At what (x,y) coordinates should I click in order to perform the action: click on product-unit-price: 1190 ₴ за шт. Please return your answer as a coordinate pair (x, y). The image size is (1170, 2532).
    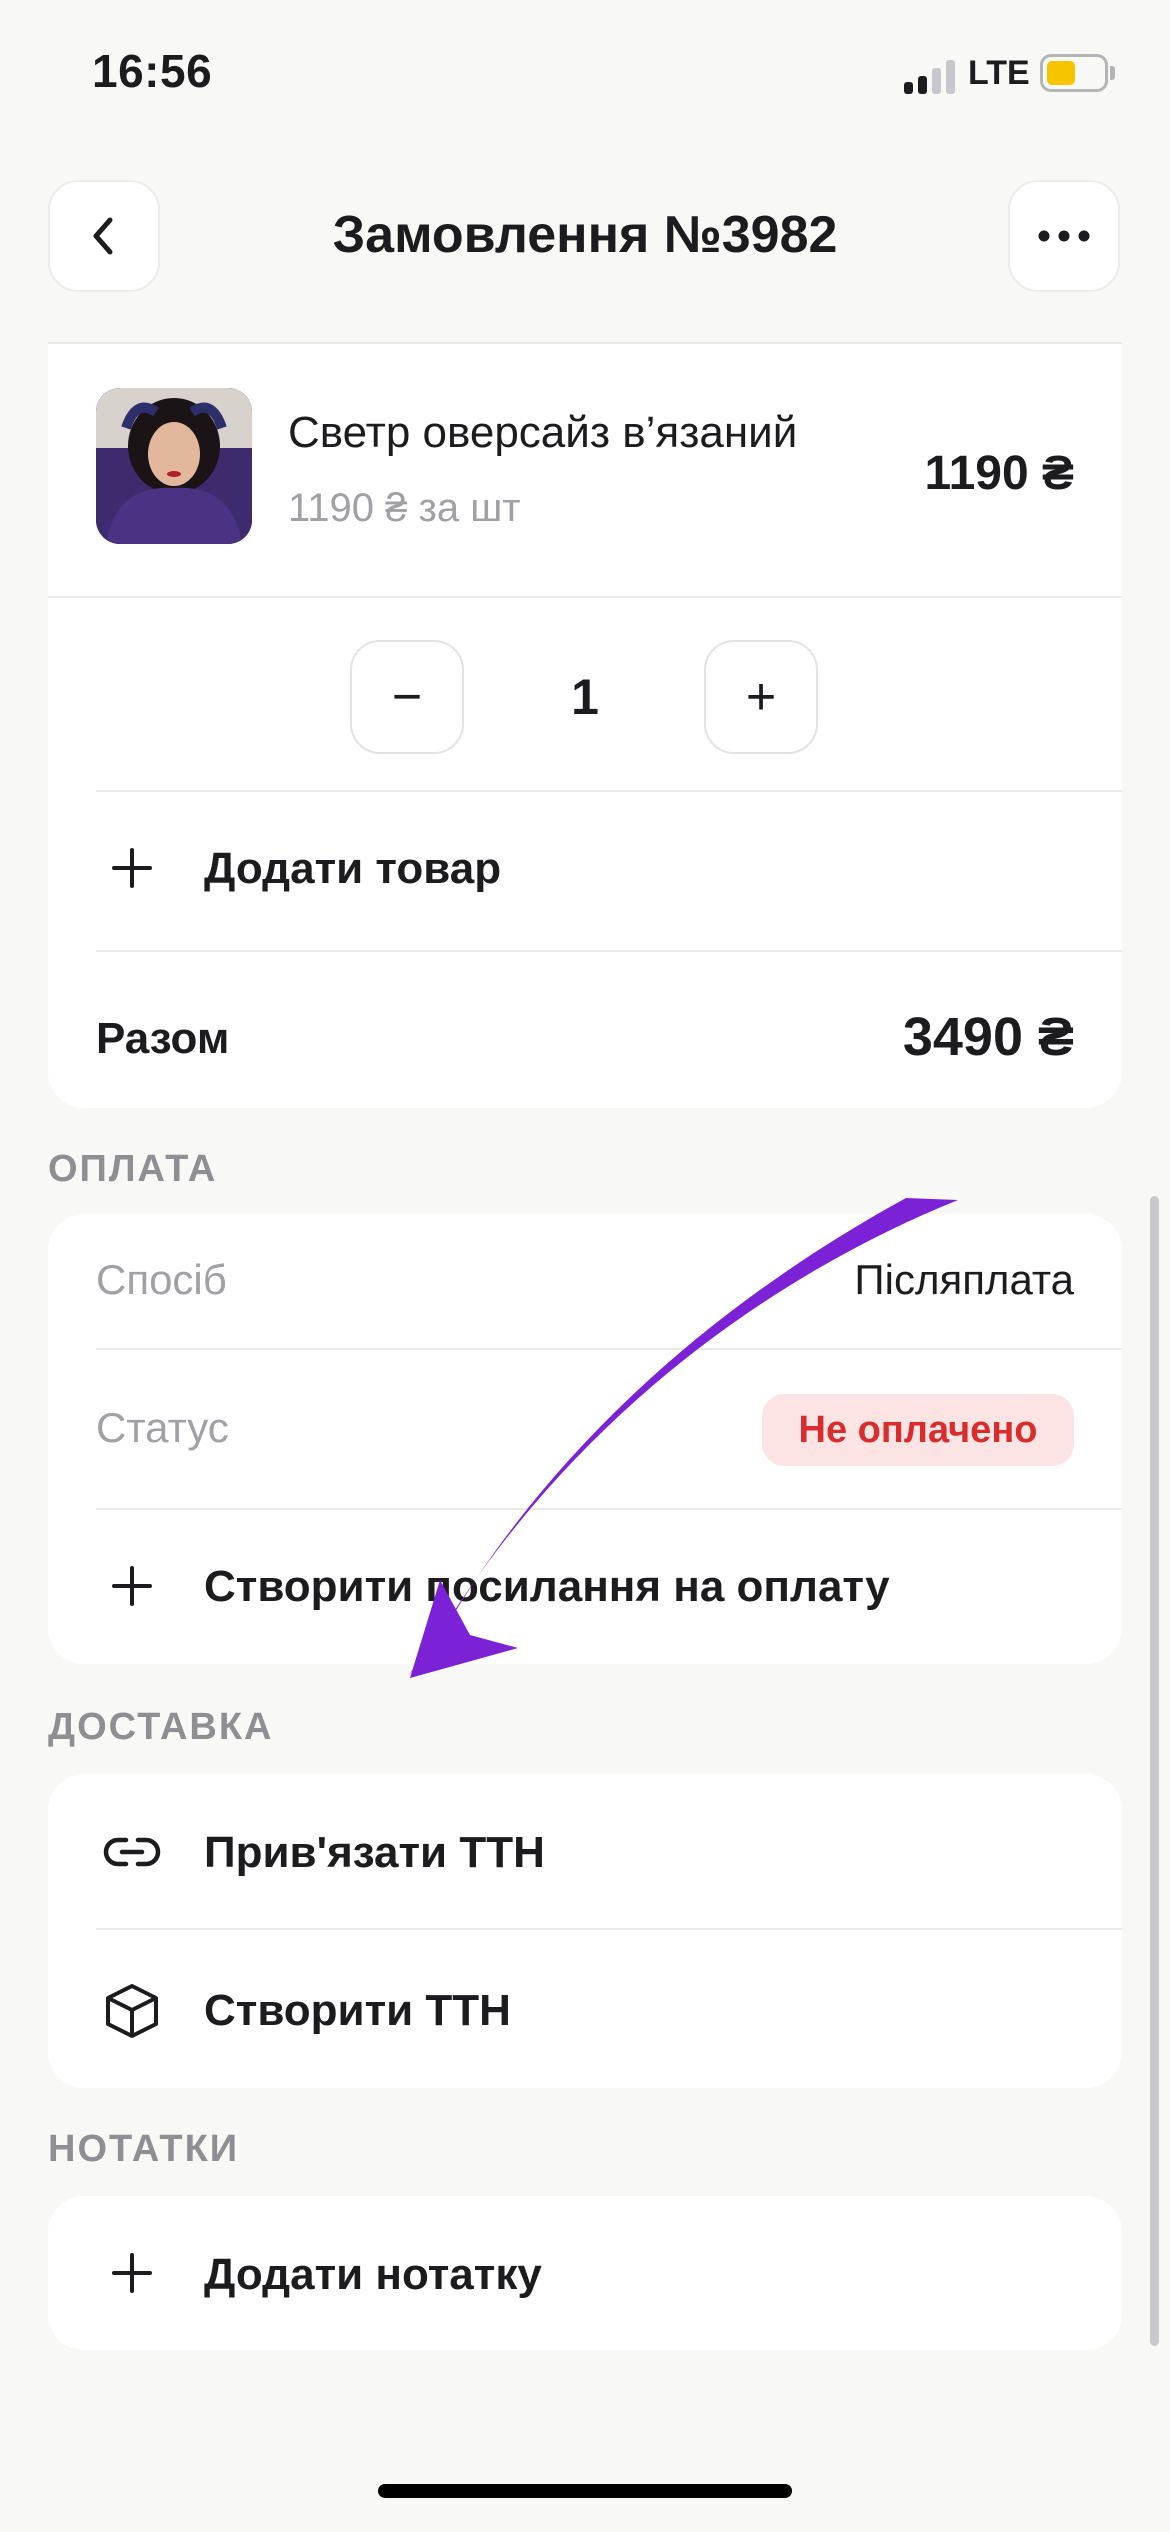
    Looking at the image, I should click on (404, 508).